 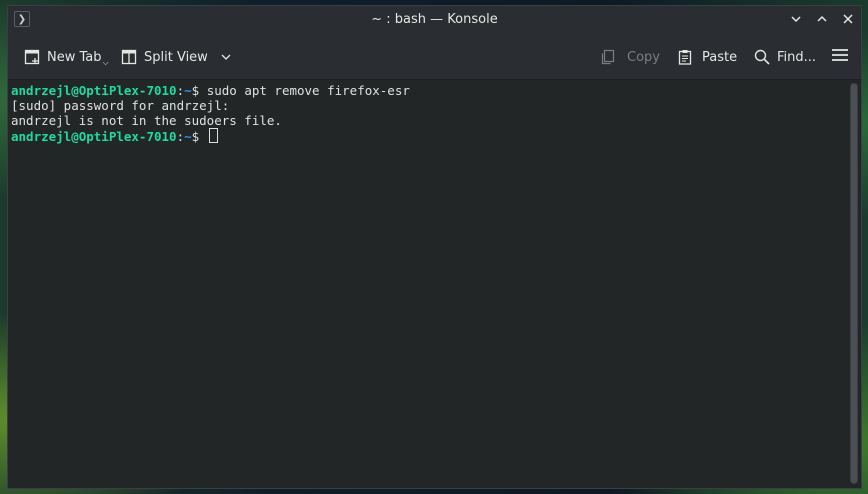 What do you see at coordinates (762, 57) in the screenshot?
I see `search-icon` at bounding box center [762, 57].